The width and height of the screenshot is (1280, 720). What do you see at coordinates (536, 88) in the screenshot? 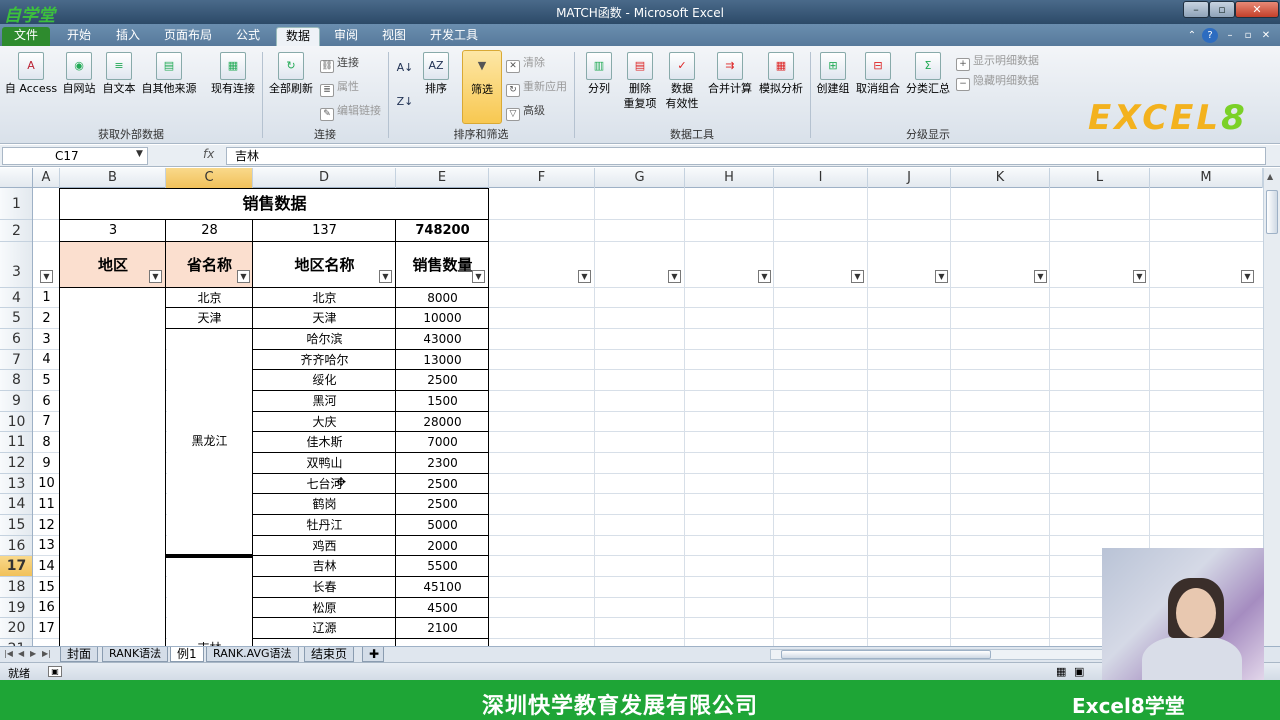
I see `reapply-button: ↻ 重新应用` at bounding box center [536, 88].